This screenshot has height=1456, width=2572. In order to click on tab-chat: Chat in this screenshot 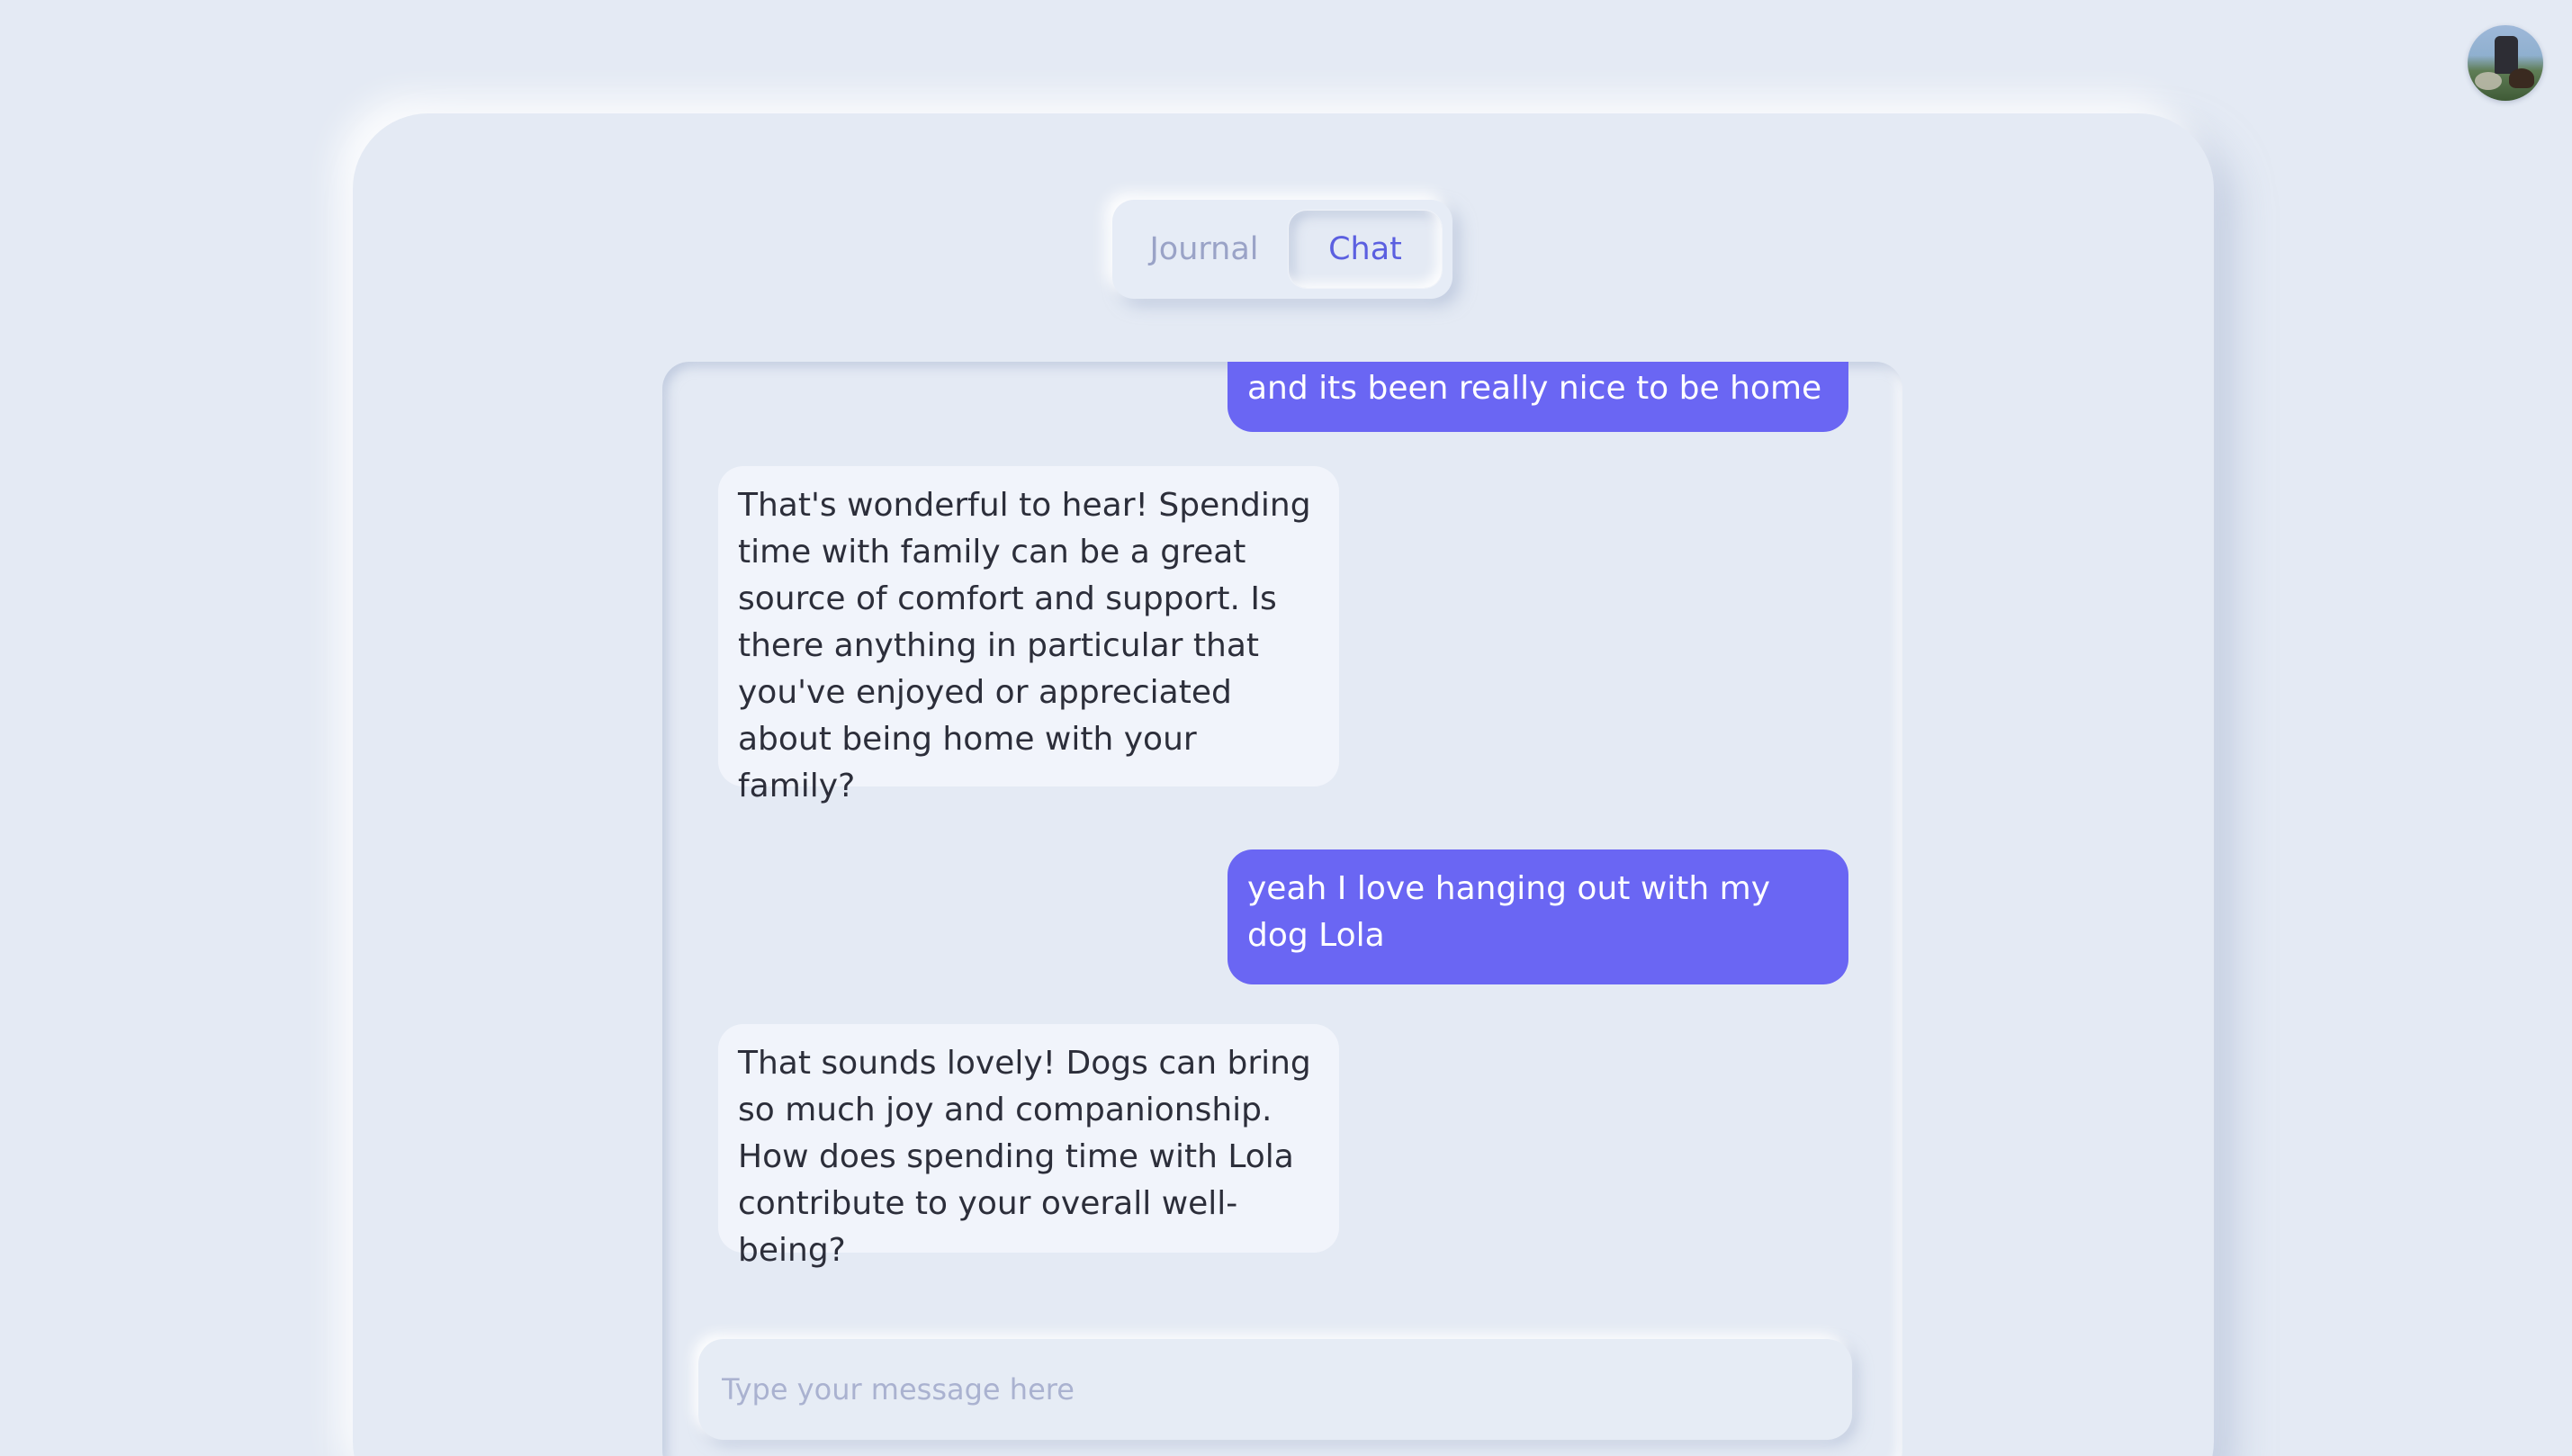, I will do `click(1365, 250)`.